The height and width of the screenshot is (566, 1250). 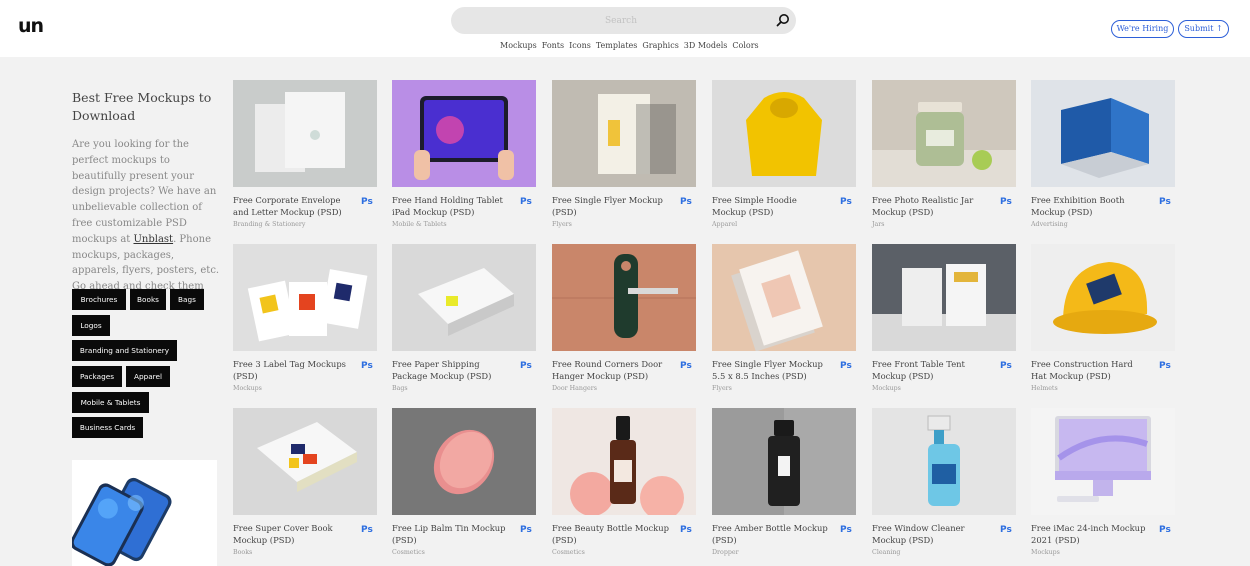 I want to click on tag-business-cards: Business Cards, so click(x=107, y=427).